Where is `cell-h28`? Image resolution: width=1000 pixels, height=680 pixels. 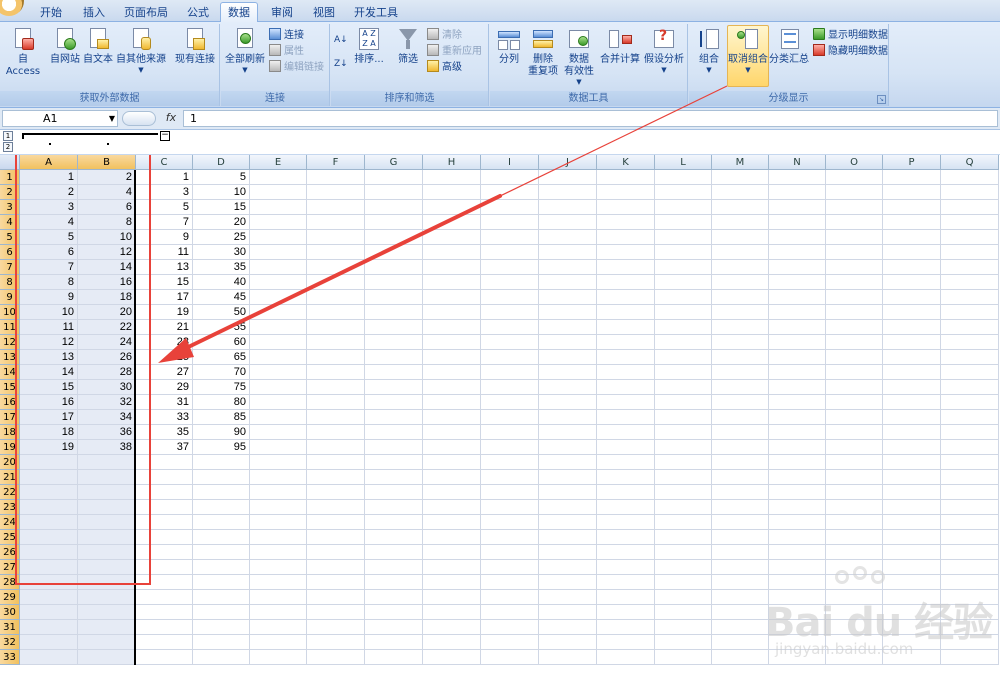
cell-h28 is located at coordinates (452, 582).